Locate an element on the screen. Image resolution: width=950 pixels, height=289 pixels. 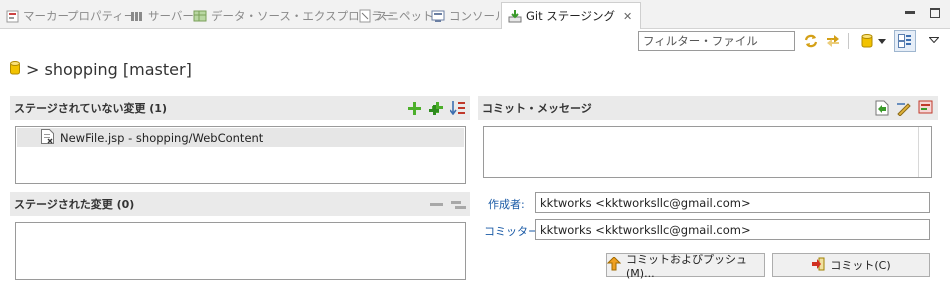
git-staging-icon is located at coordinates (515, 16).